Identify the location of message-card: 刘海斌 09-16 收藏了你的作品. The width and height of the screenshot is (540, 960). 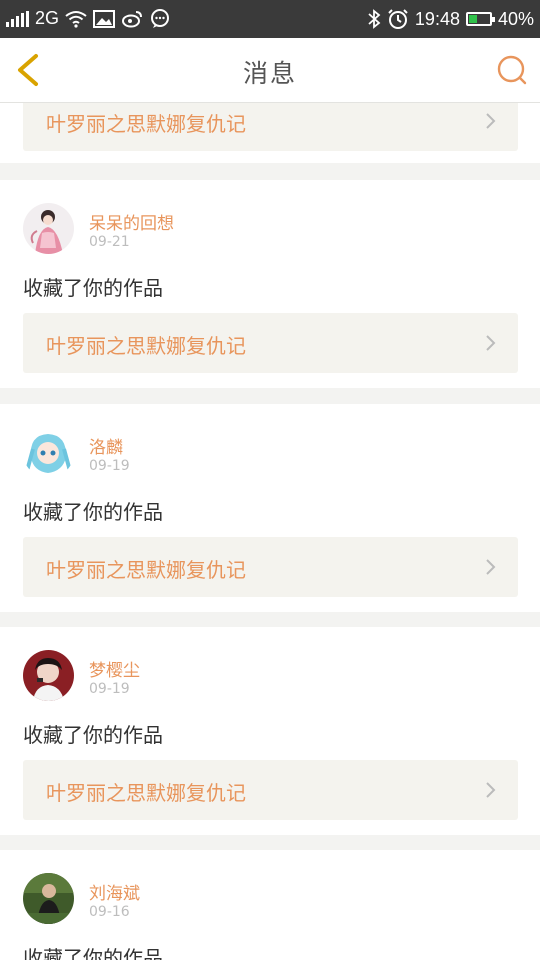
(270, 905).